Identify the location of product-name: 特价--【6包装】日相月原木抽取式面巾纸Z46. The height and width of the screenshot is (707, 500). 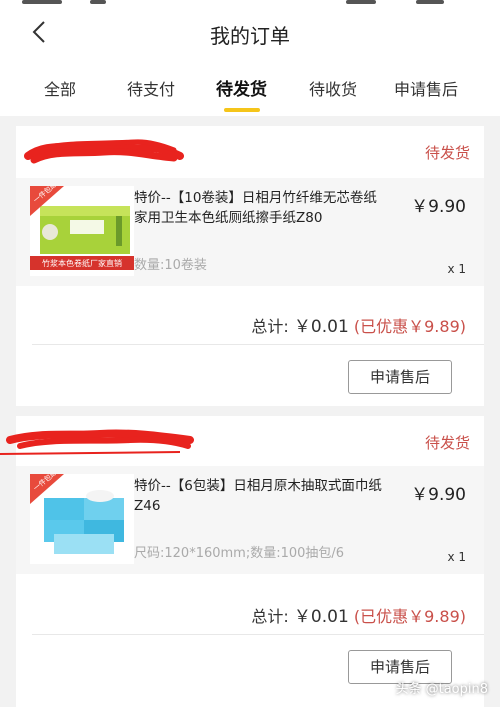
(258, 496).